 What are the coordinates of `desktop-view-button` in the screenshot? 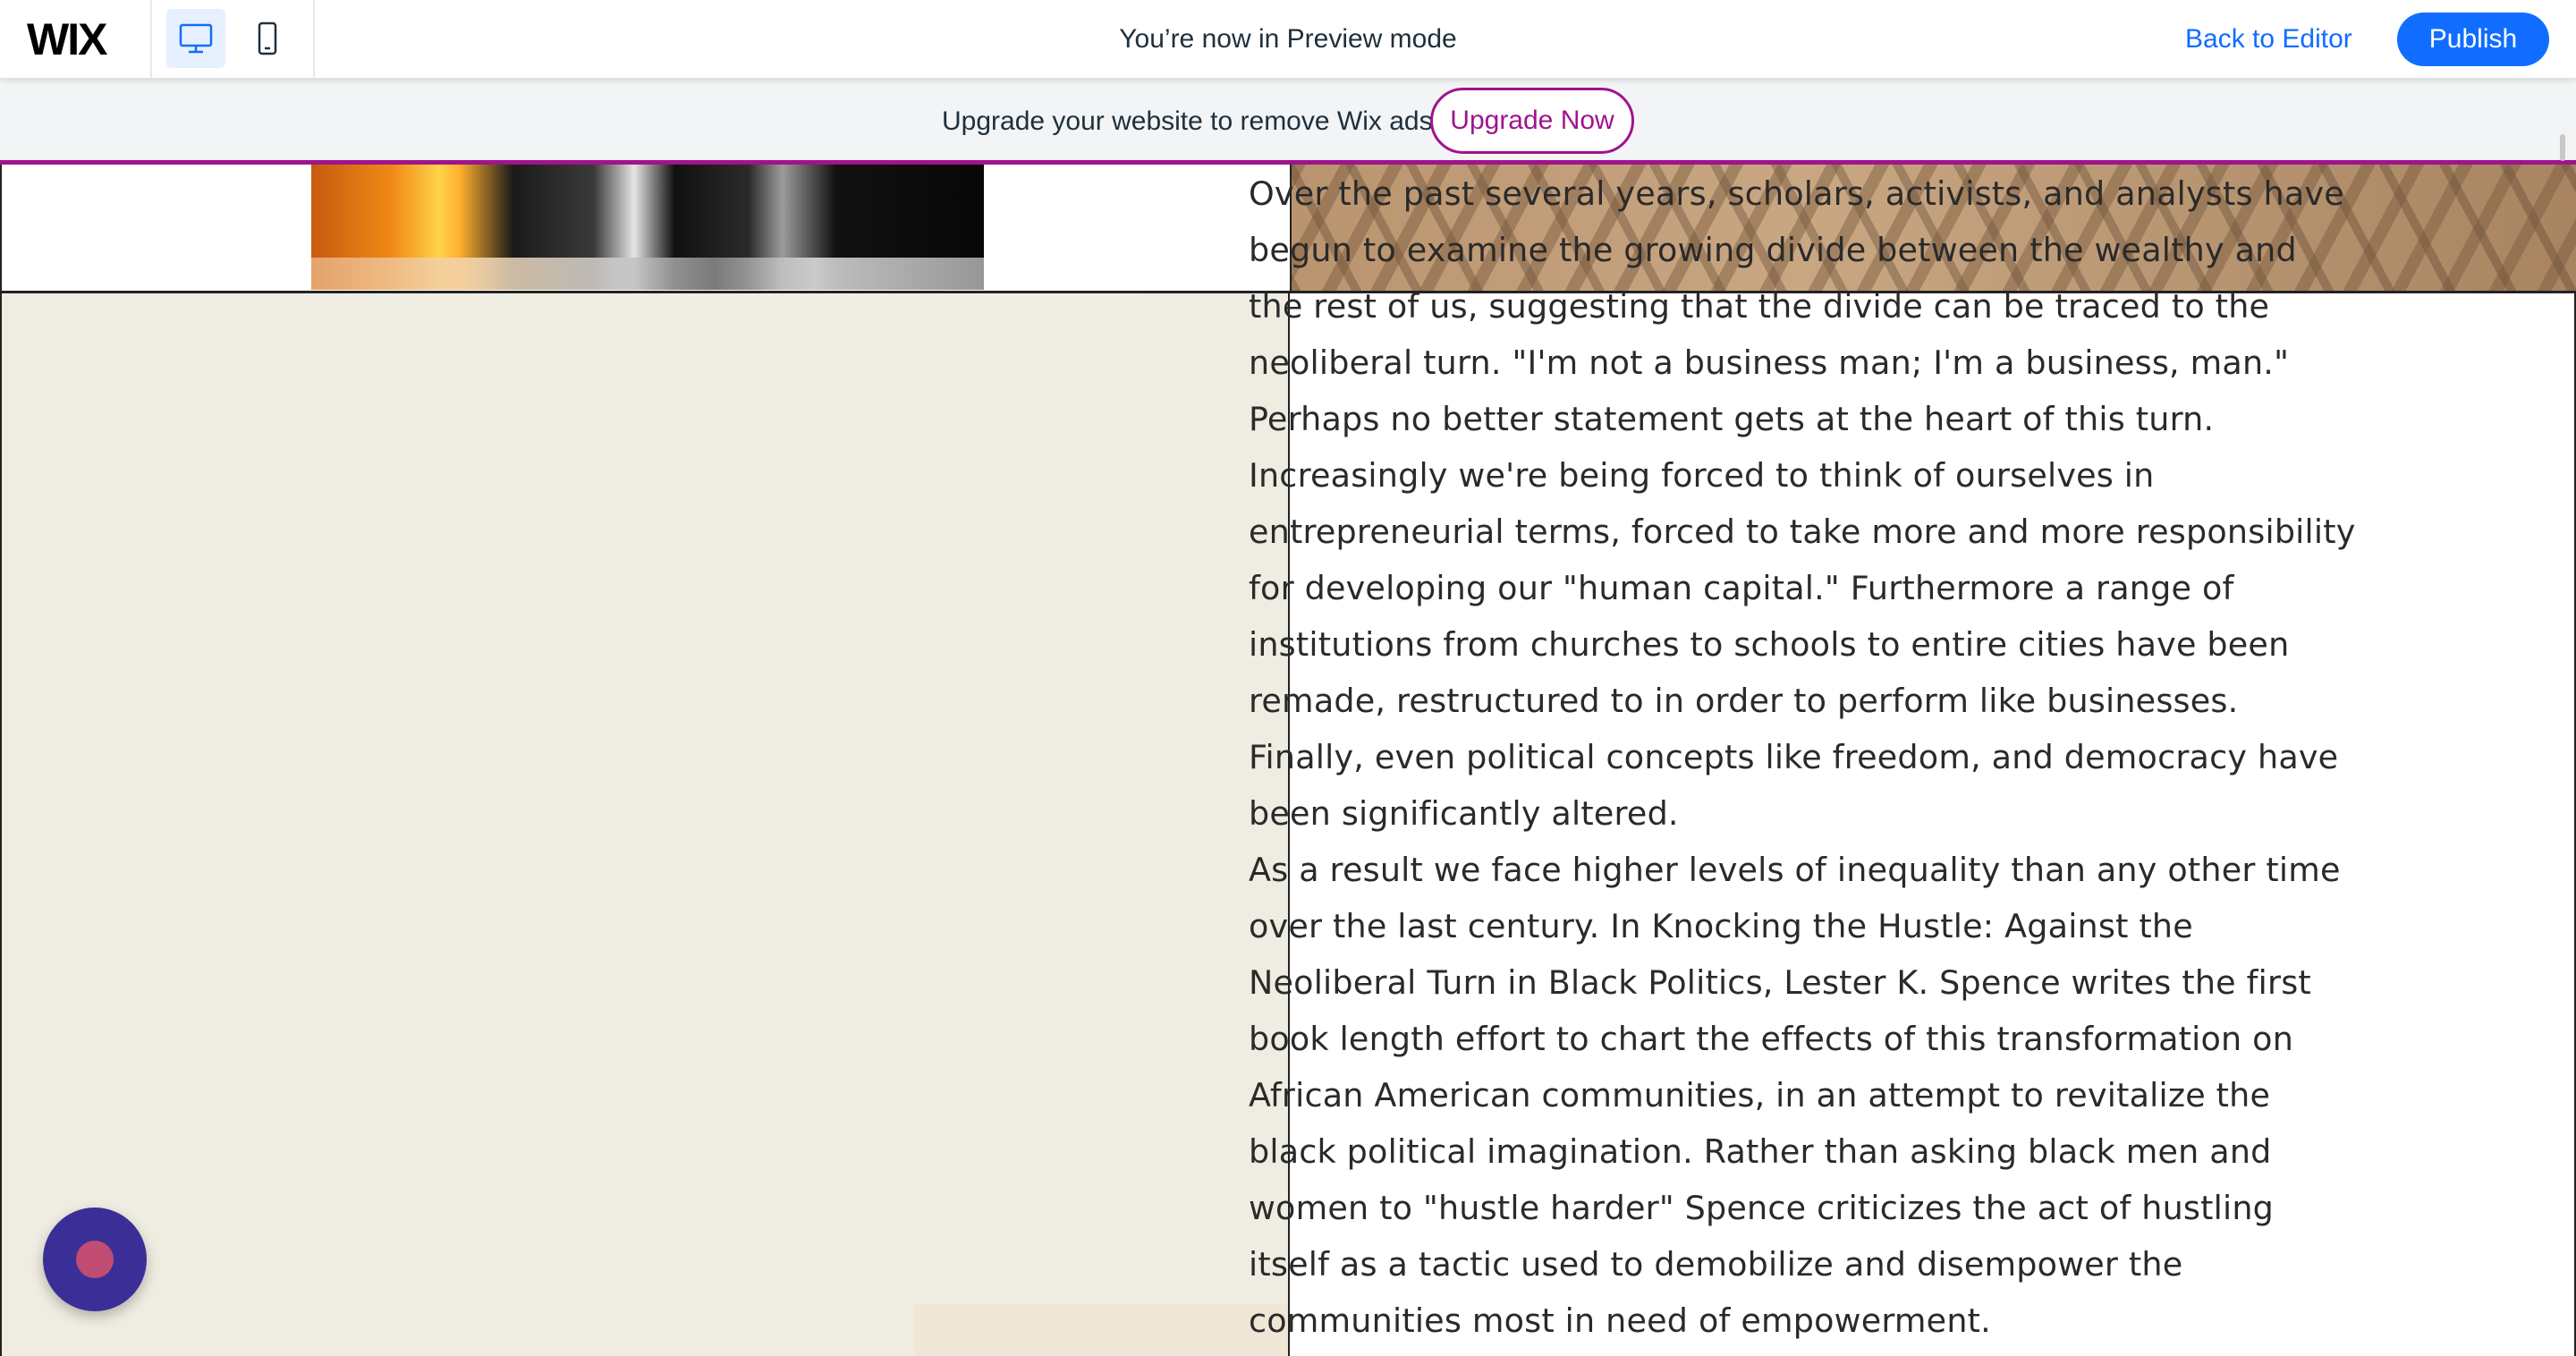 It's located at (195, 38).